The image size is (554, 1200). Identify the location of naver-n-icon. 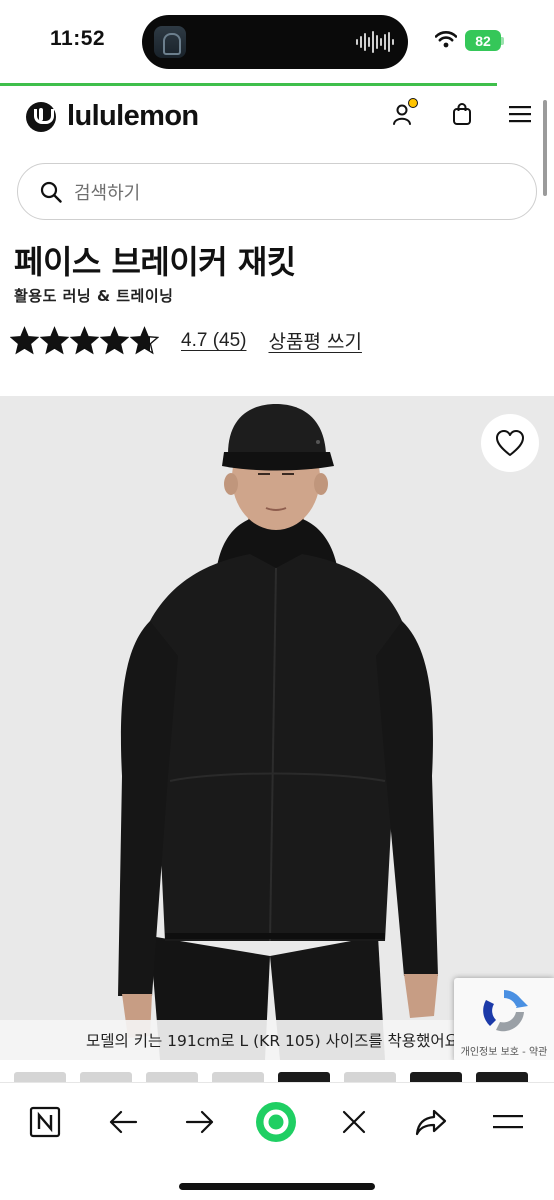
(45, 1122).